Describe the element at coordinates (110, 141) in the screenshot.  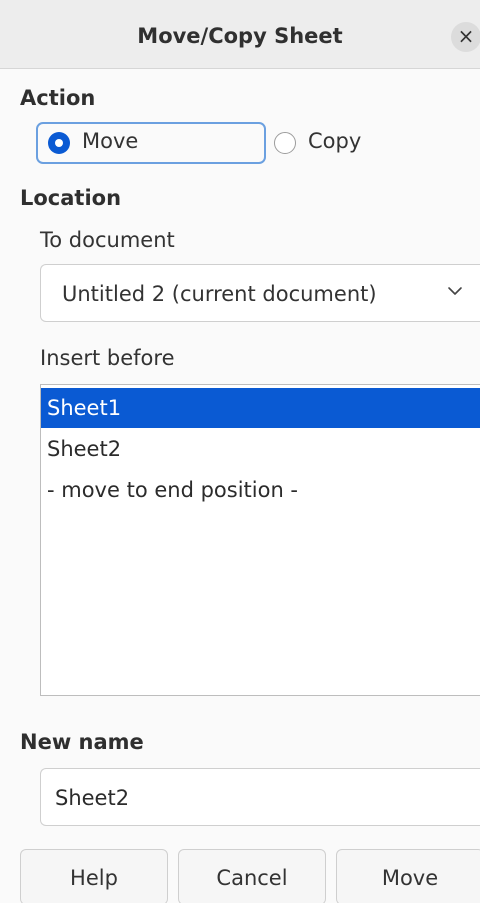
I see `radio-move-label: Move` at that location.